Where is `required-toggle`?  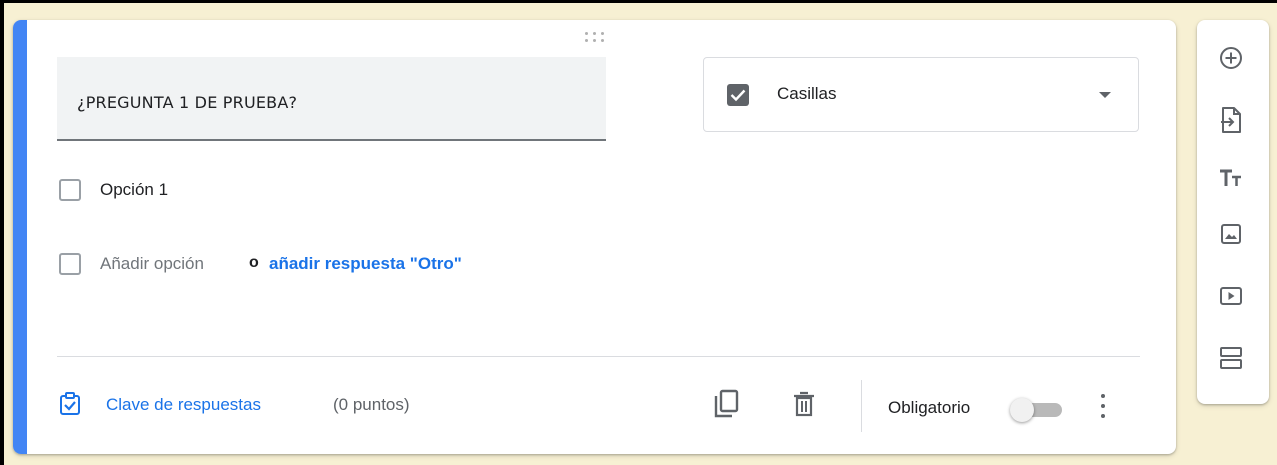 required-toggle is located at coordinates (1038, 410).